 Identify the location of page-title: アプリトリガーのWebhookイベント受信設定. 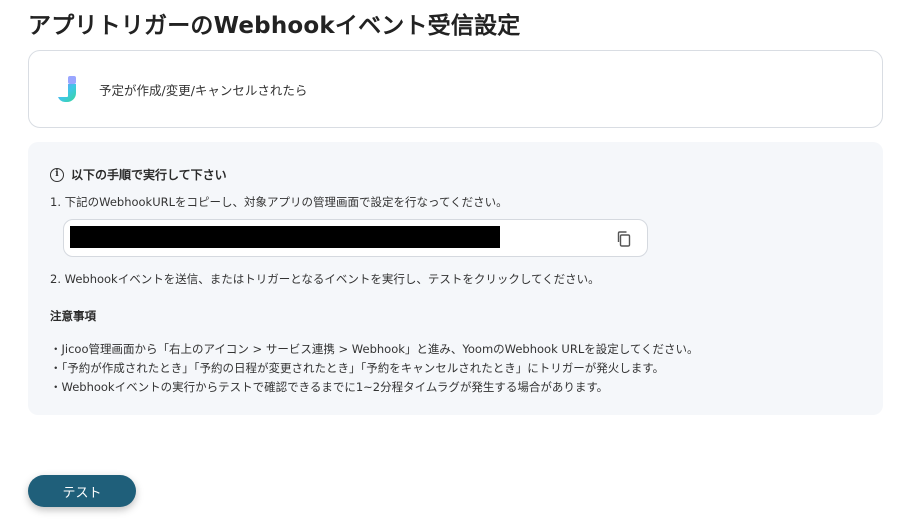
(274, 26).